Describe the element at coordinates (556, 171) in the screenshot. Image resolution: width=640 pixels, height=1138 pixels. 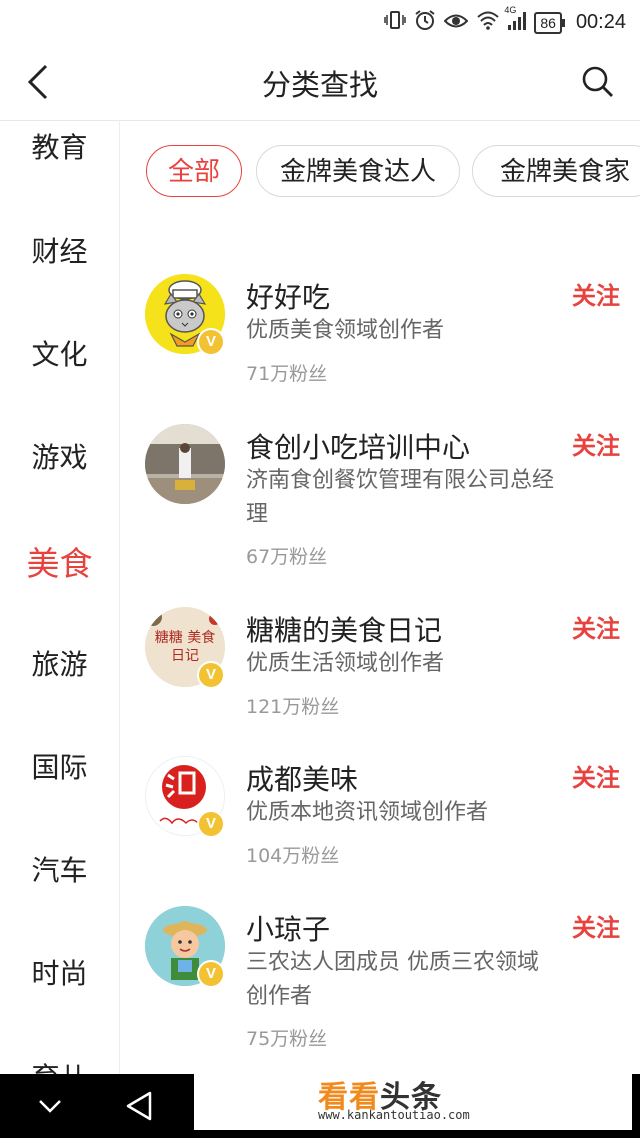
I see `chip-gold-gourmet: 金牌美食家` at that location.